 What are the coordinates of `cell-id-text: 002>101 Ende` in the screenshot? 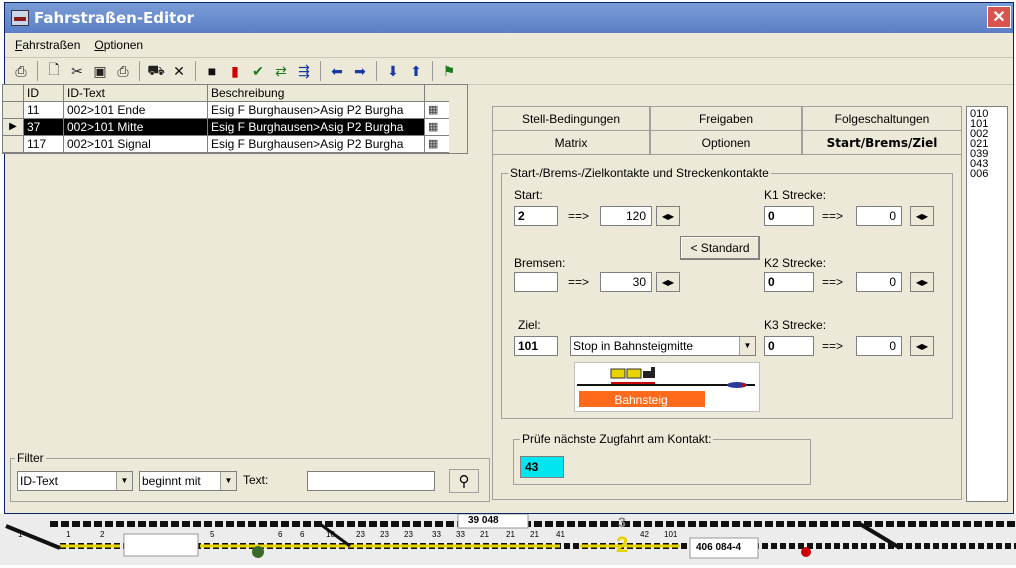 It's located at (136, 110).